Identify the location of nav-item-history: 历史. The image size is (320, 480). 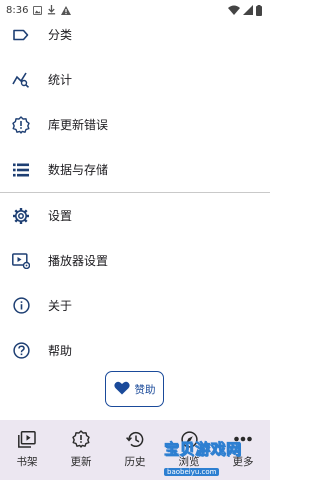
(135, 450).